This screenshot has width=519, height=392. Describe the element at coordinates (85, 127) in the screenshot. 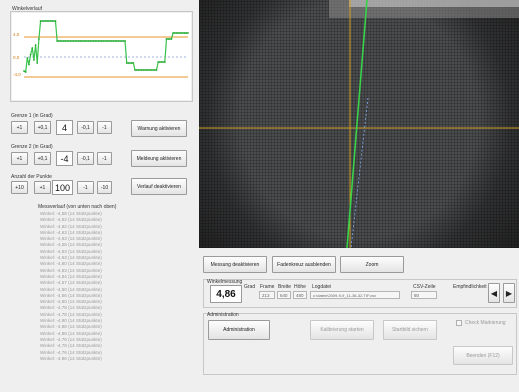

I see `grenze1-minus01-button: -0,1` at that location.